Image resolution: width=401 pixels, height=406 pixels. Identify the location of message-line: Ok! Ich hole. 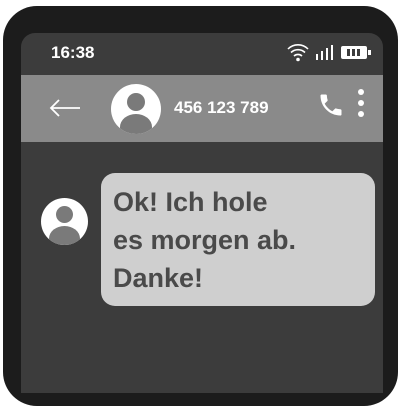
(190, 202).